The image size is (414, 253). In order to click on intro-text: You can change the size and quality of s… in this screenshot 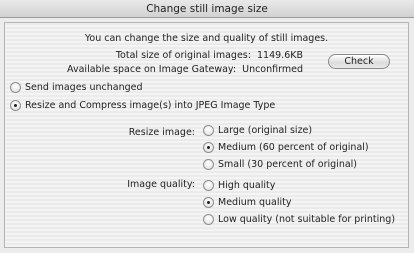, I will do `click(206, 38)`.